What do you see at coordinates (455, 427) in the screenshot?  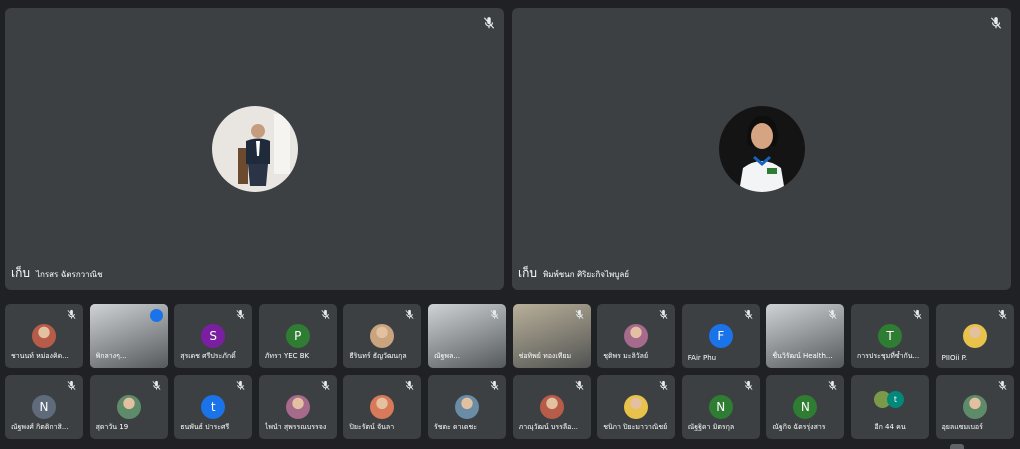 I see `participant-name: รัชตะ ดาเดชะ` at bounding box center [455, 427].